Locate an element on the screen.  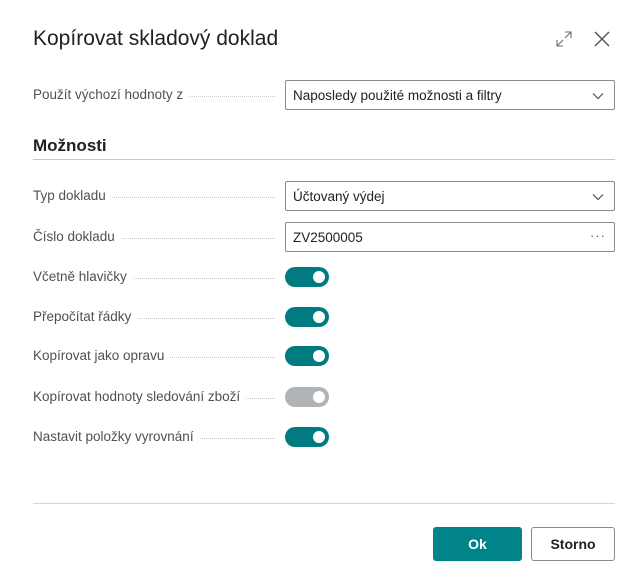
set-apply-entries-toggle is located at coordinates (307, 437).